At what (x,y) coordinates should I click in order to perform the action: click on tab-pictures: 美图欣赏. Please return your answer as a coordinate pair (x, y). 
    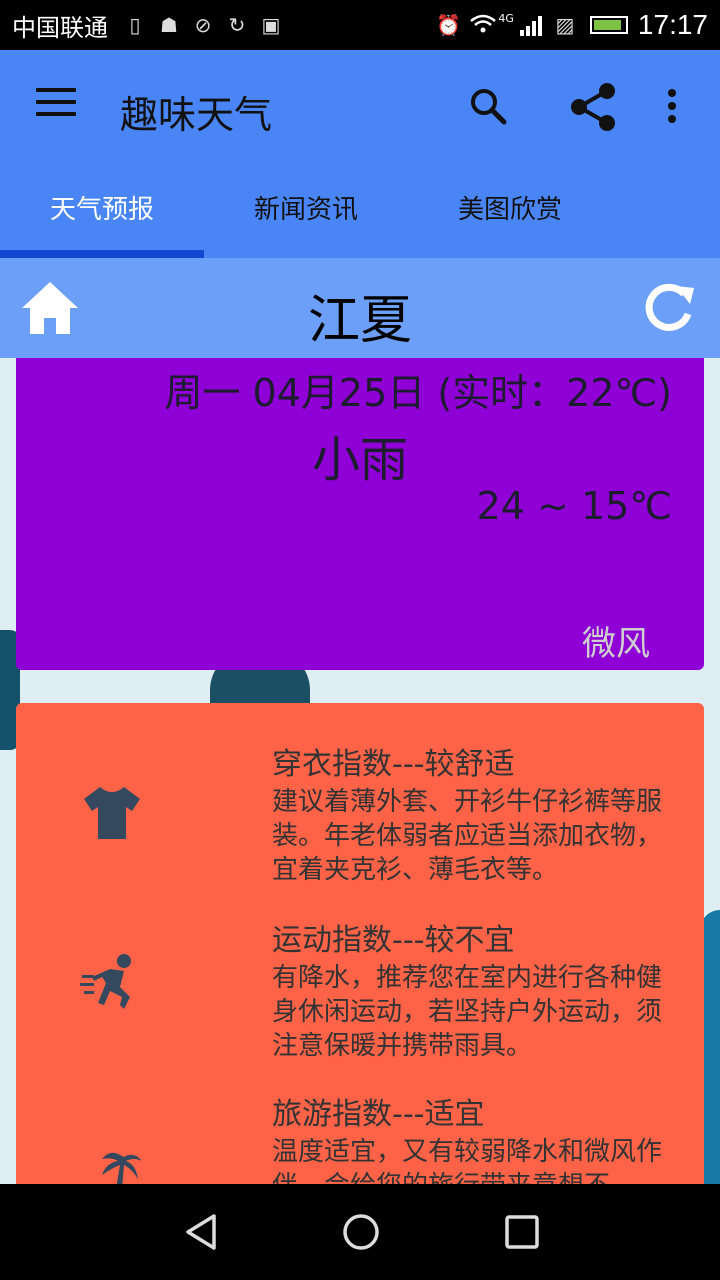
    Looking at the image, I should click on (510, 209).